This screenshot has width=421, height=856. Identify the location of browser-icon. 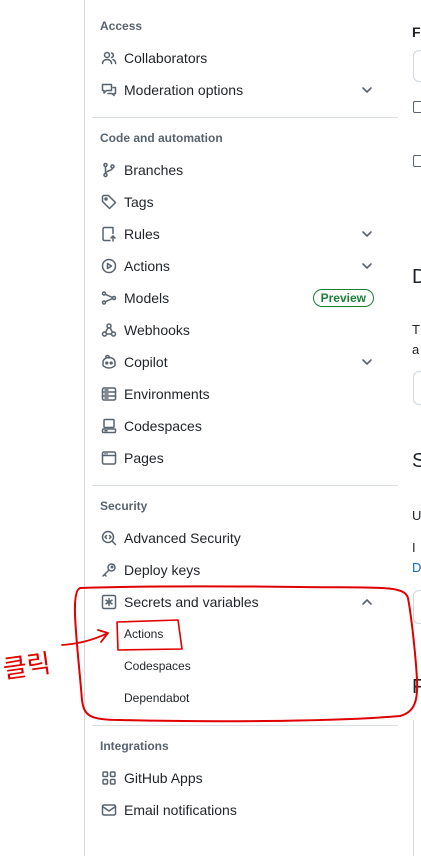
(109, 458).